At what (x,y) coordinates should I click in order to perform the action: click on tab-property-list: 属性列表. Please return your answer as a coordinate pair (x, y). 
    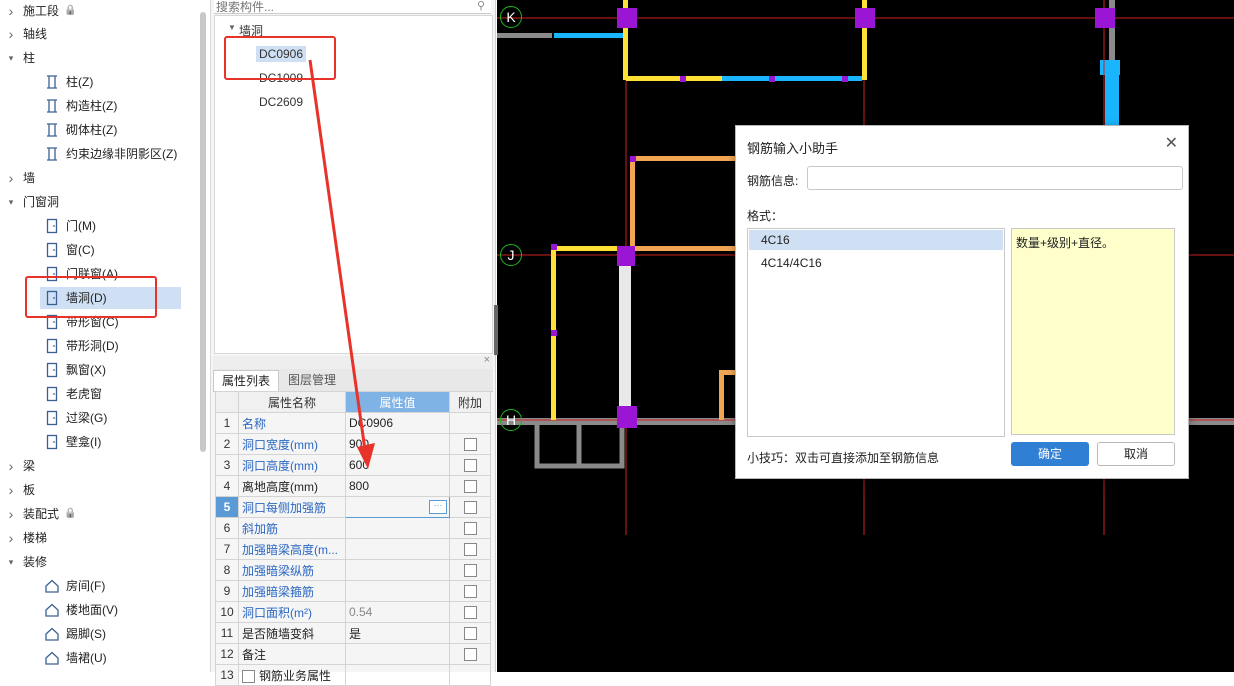
    Looking at the image, I should click on (246, 380).